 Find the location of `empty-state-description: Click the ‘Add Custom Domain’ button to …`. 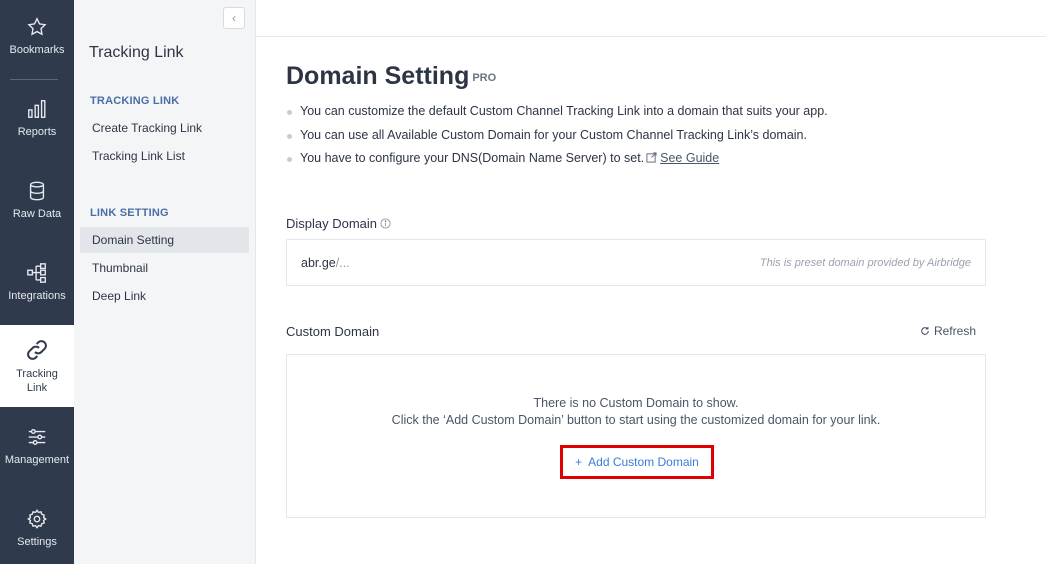

empty-state-description: Click the ‘Add Custom Domain’ button to … is located at coordinates (636, 420).